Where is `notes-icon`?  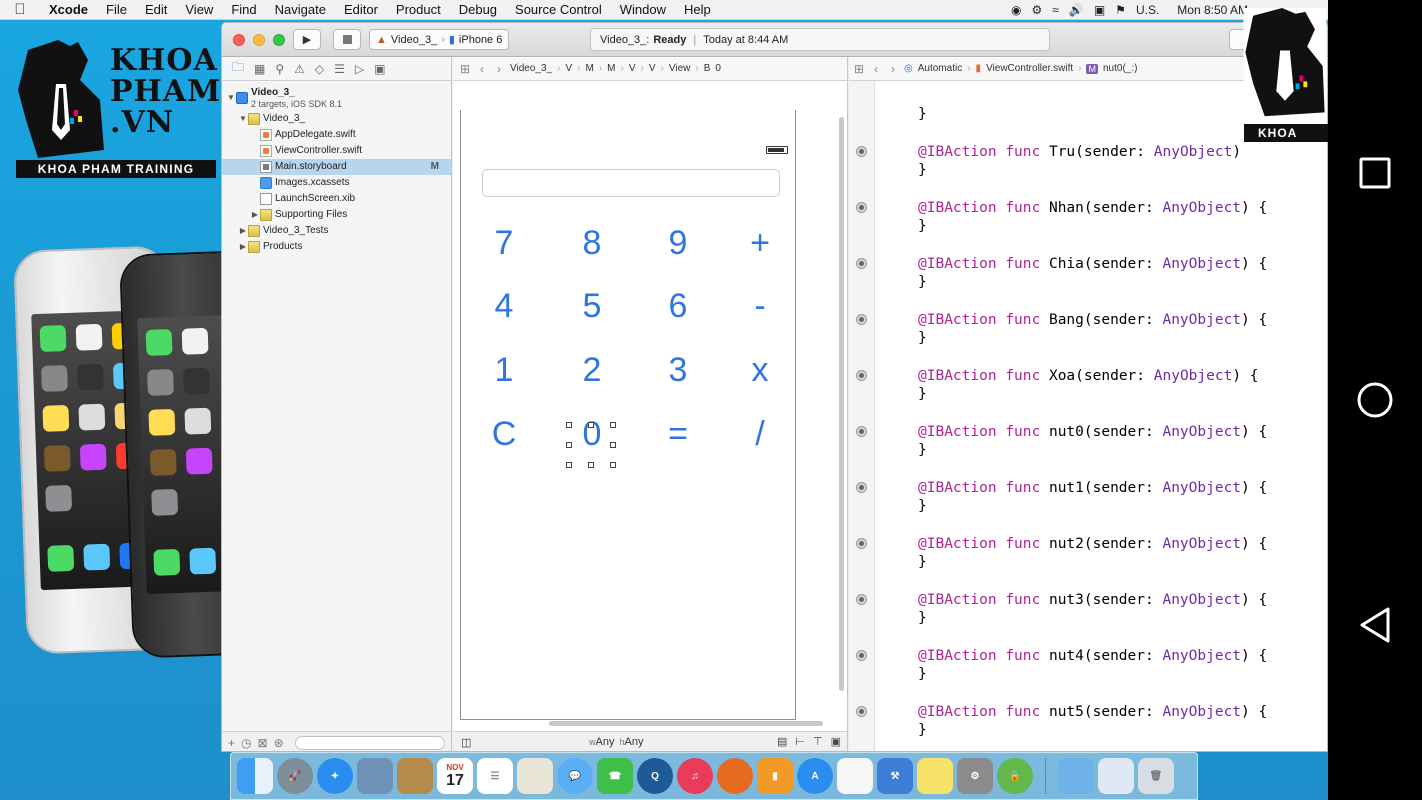 notes-icon is located at coordinates (935, 776).